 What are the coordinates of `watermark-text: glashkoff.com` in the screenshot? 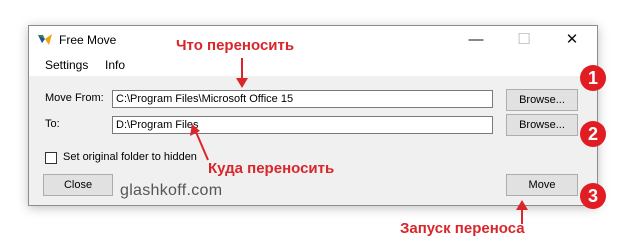 It's located at (171, 190).